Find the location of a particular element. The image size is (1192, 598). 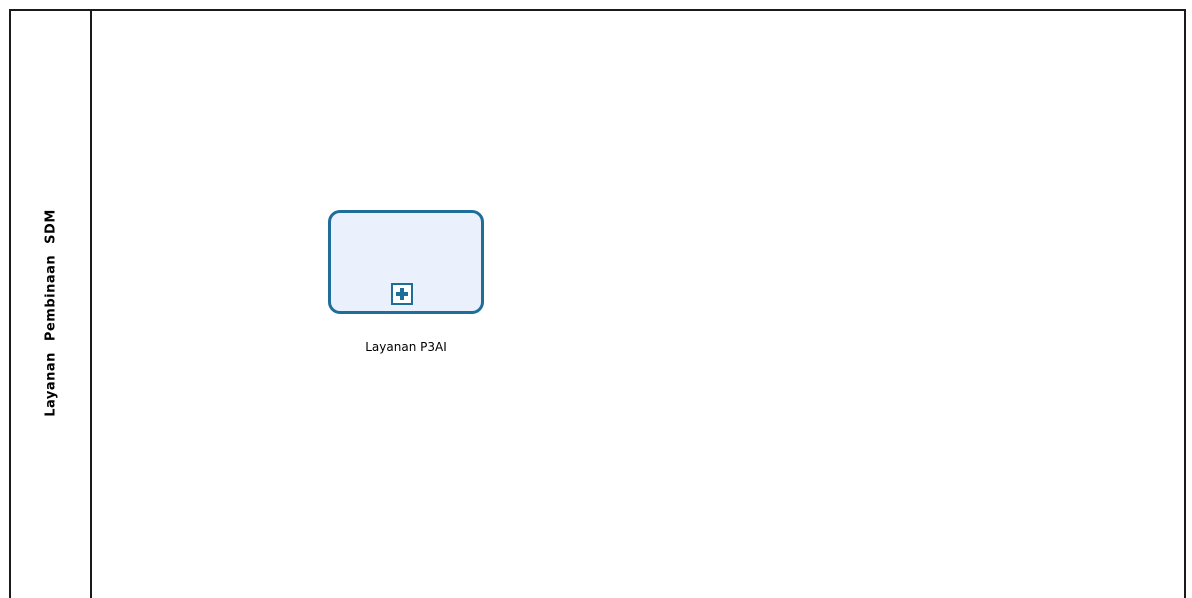

plus-icon is located at coordinates (402, 294).